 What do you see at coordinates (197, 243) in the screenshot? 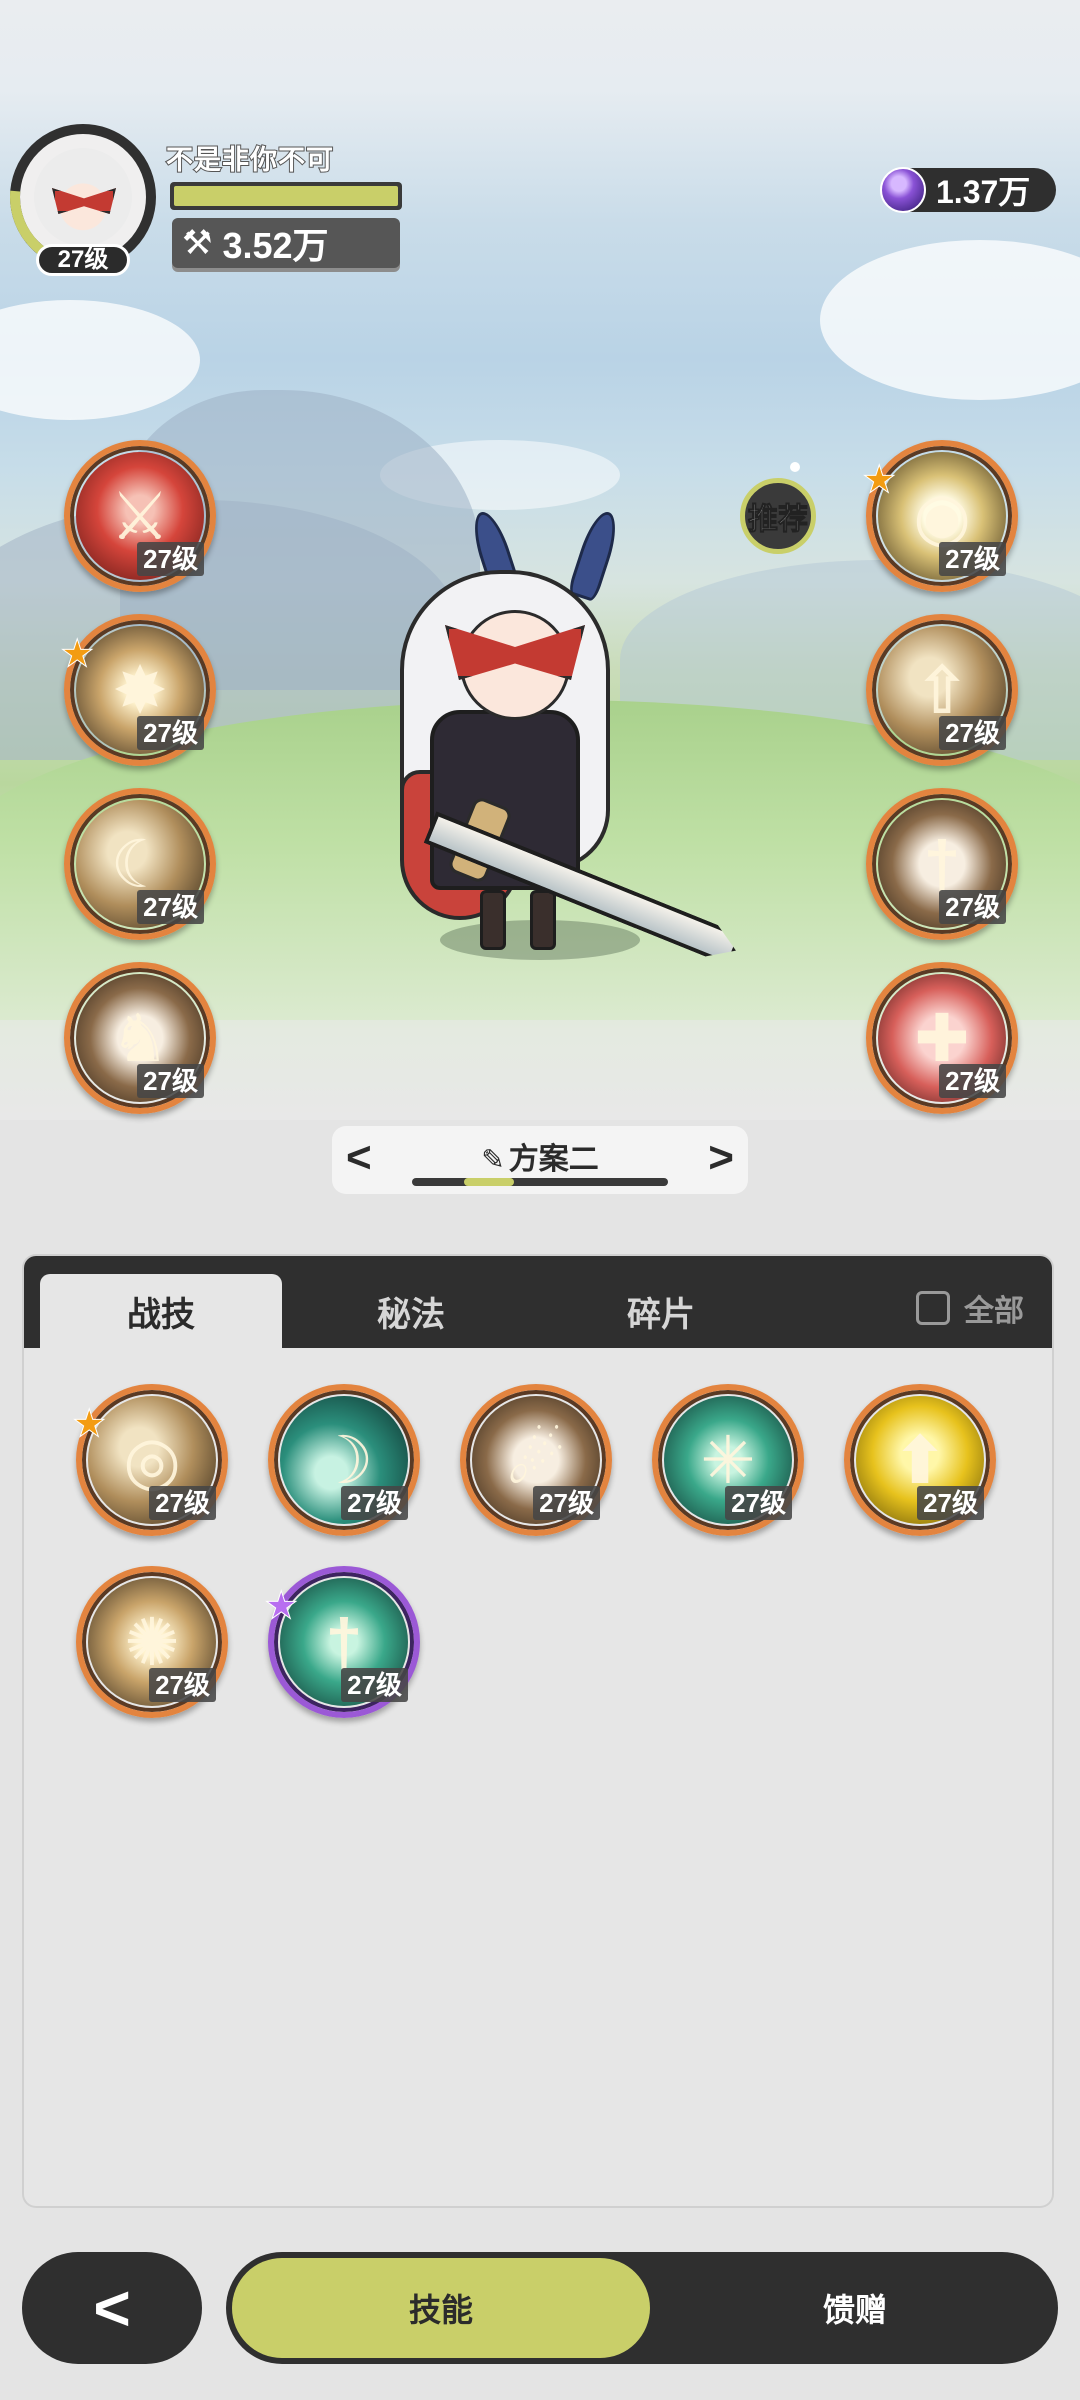
I see `crossed-tools-icon: ⚒` at bounding box center [197, 243].